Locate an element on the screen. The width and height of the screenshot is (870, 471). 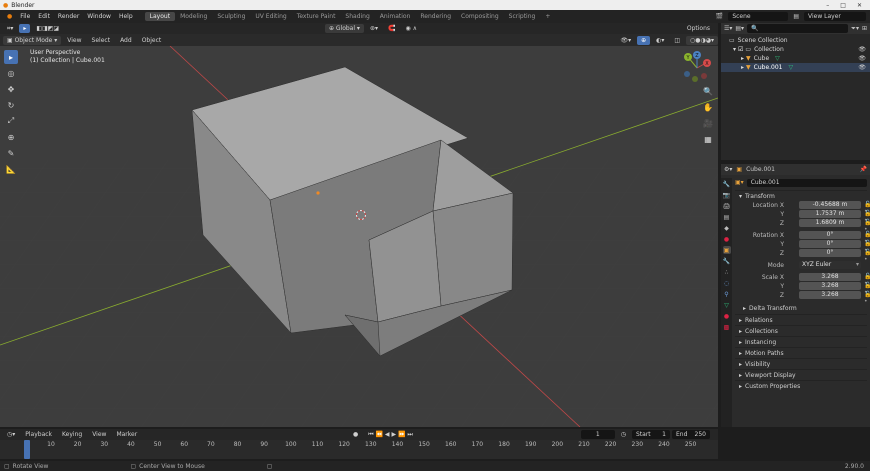
location-x-field: -0.45688 m is located at coordinates (830, 205).